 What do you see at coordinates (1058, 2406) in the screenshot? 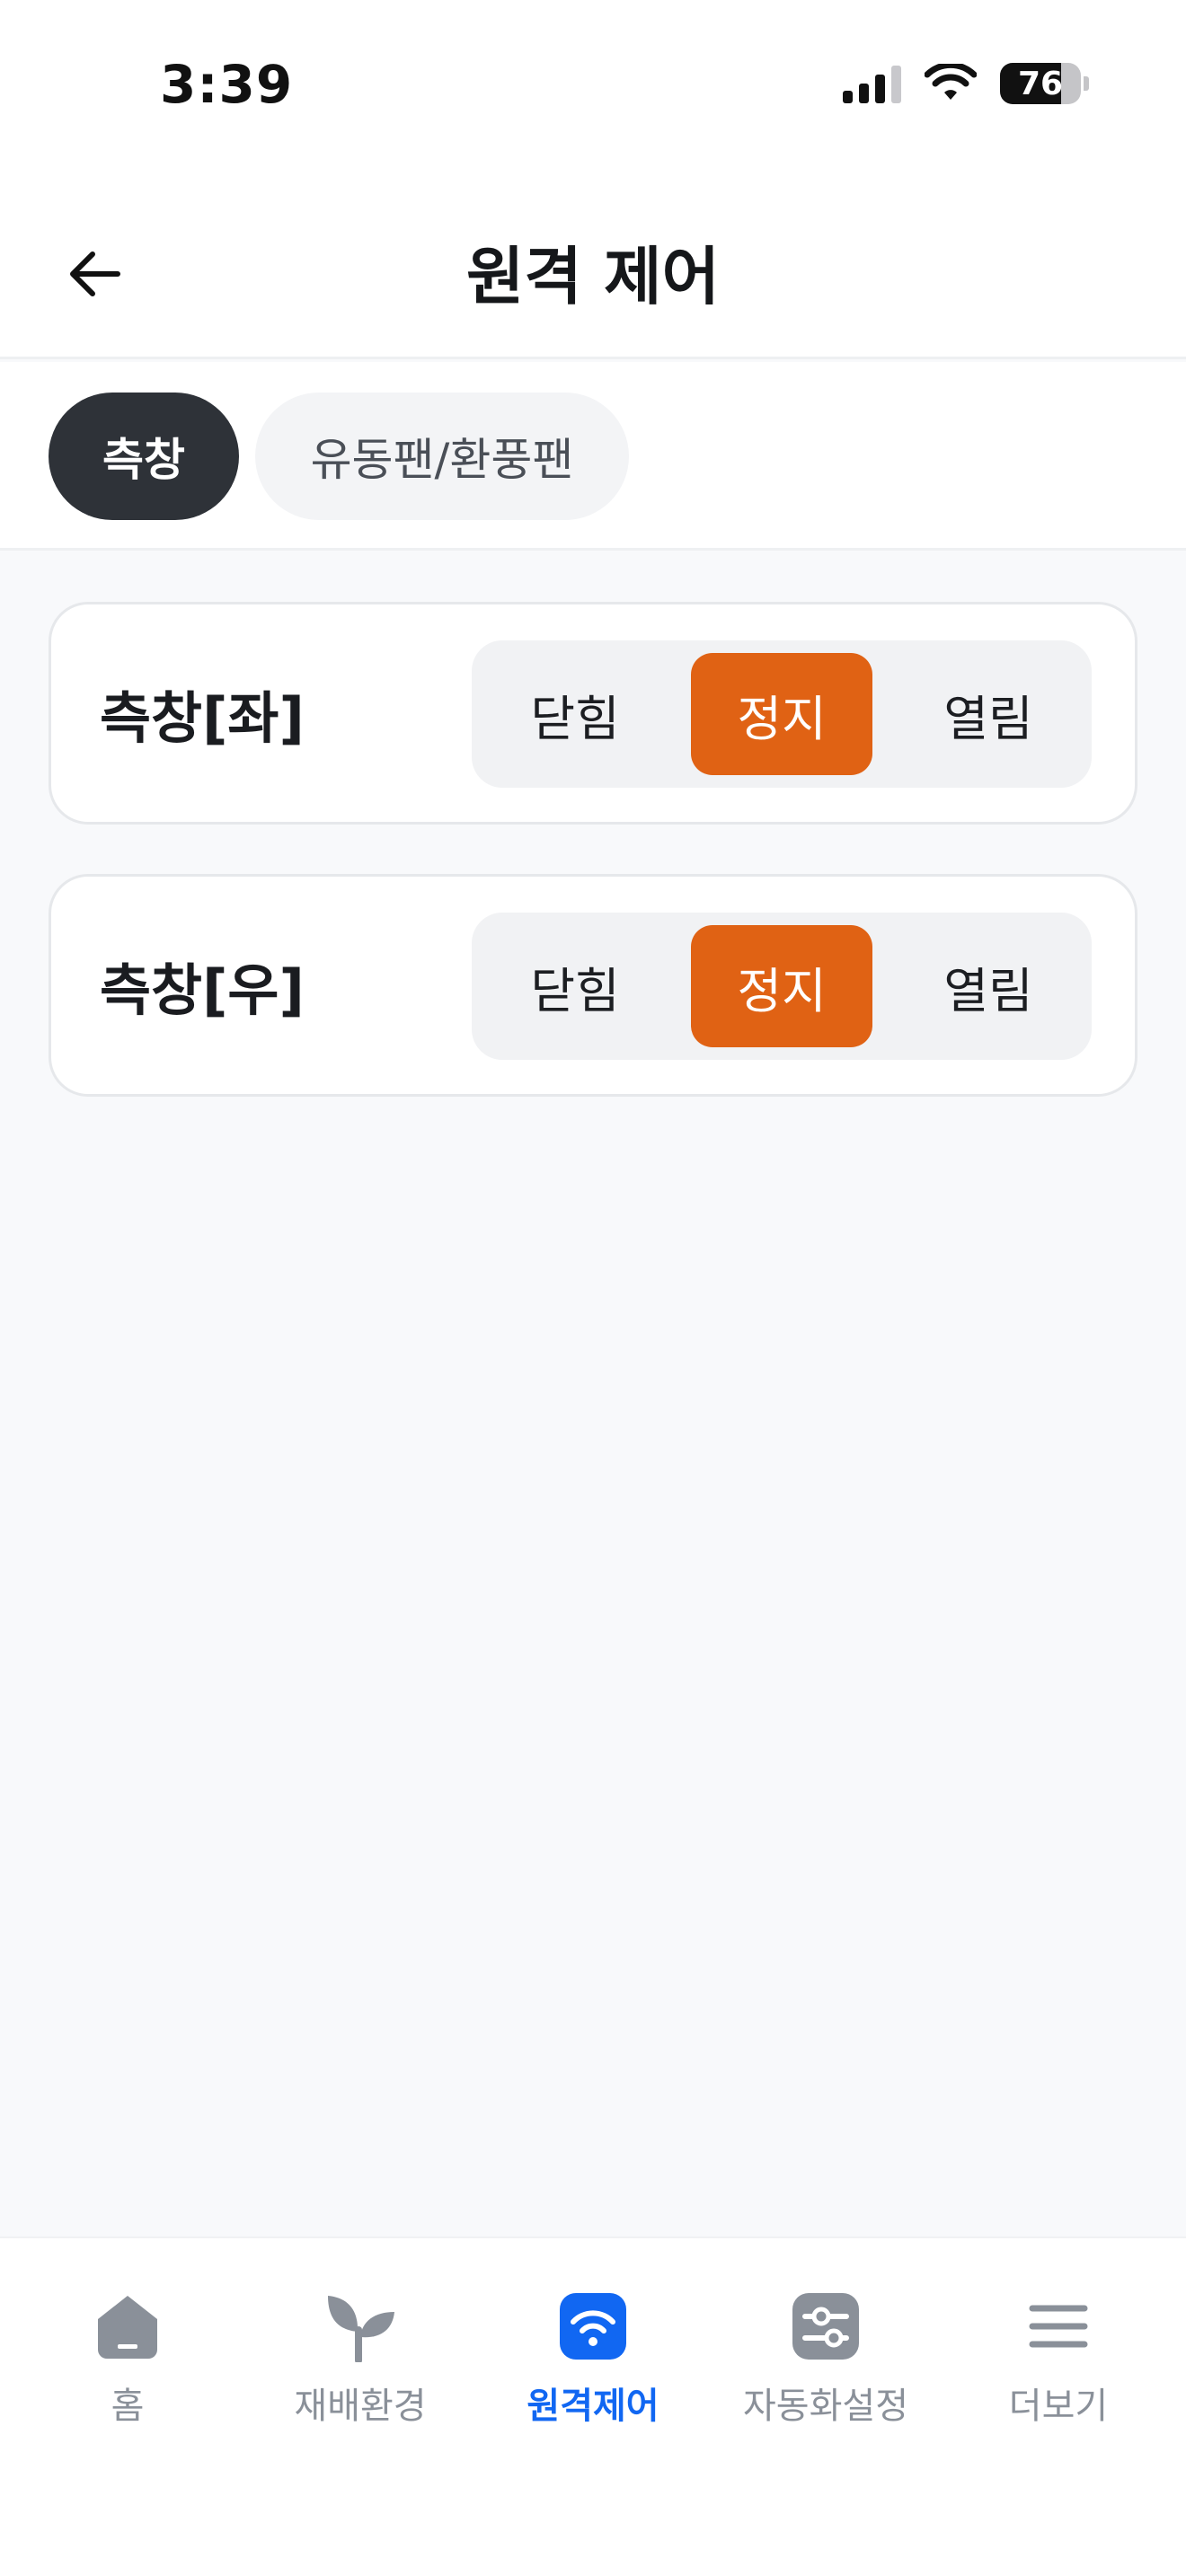
I see `nav-label: 더보기` at bounding box center [1058, 2406].